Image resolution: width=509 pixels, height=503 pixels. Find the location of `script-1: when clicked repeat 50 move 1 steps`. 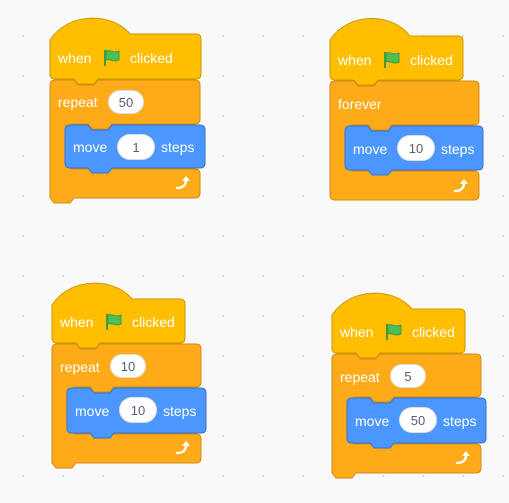

script-1: when clicked repeat 50 move 1 steps is located at coordinates (129, 112).